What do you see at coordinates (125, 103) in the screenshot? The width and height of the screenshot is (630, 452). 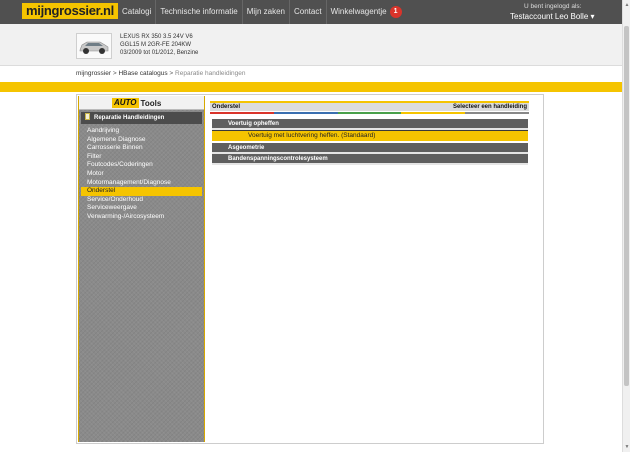 I see `autotools-logo-auto: AUTO` at bounding box center [125, 103].